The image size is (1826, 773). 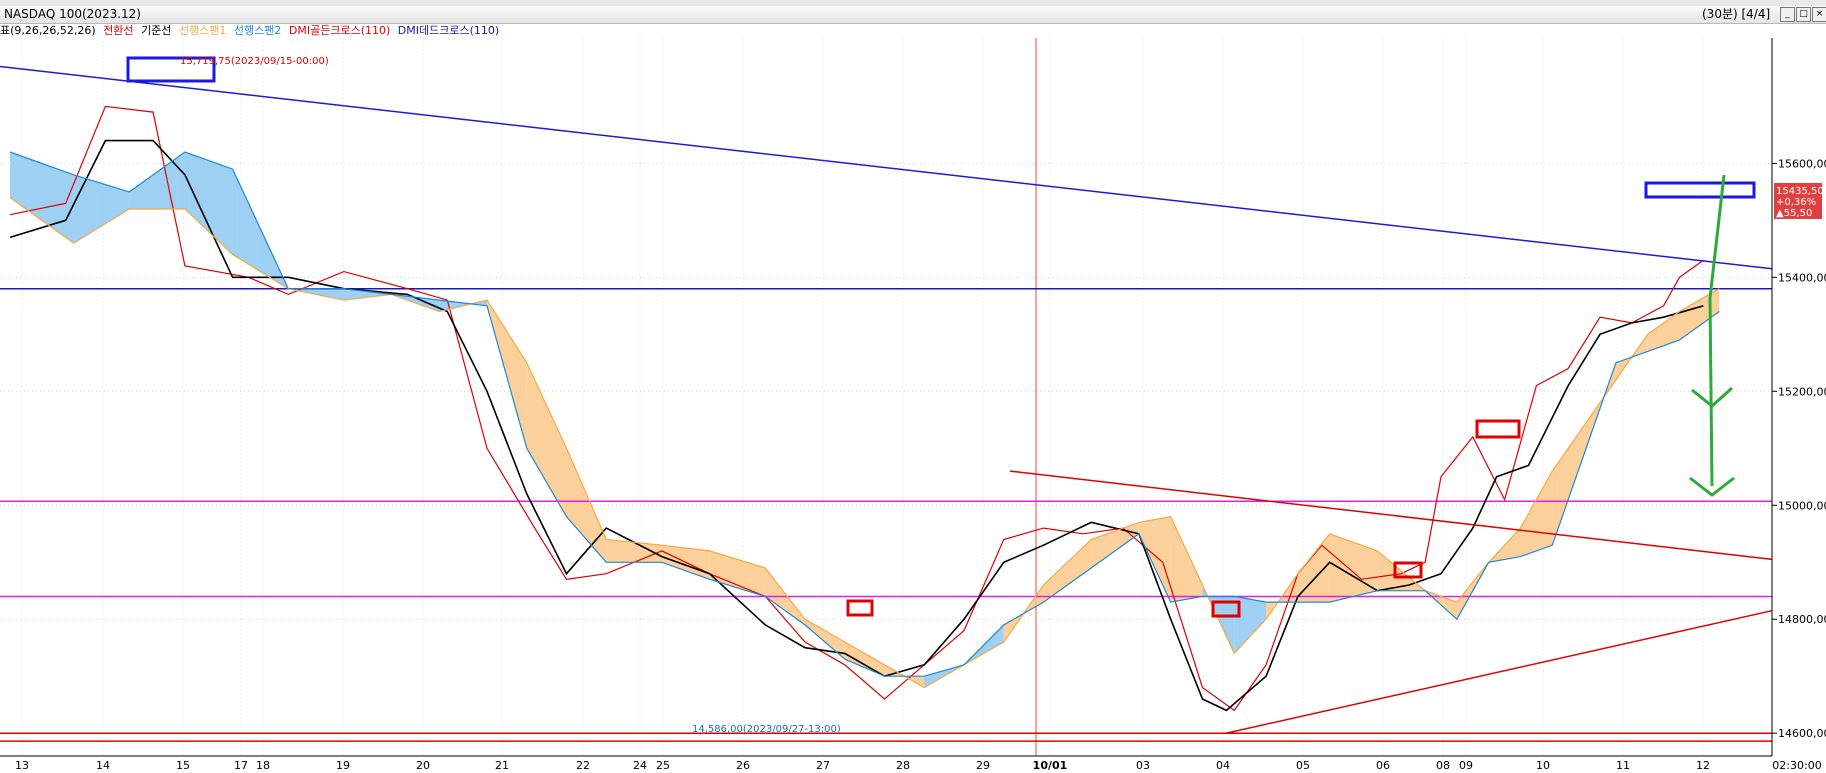 What do you see at coordinates (22, 765) in the screenshot?
I see `x-tick-label-0: 13` at bounding box center [22, 765].